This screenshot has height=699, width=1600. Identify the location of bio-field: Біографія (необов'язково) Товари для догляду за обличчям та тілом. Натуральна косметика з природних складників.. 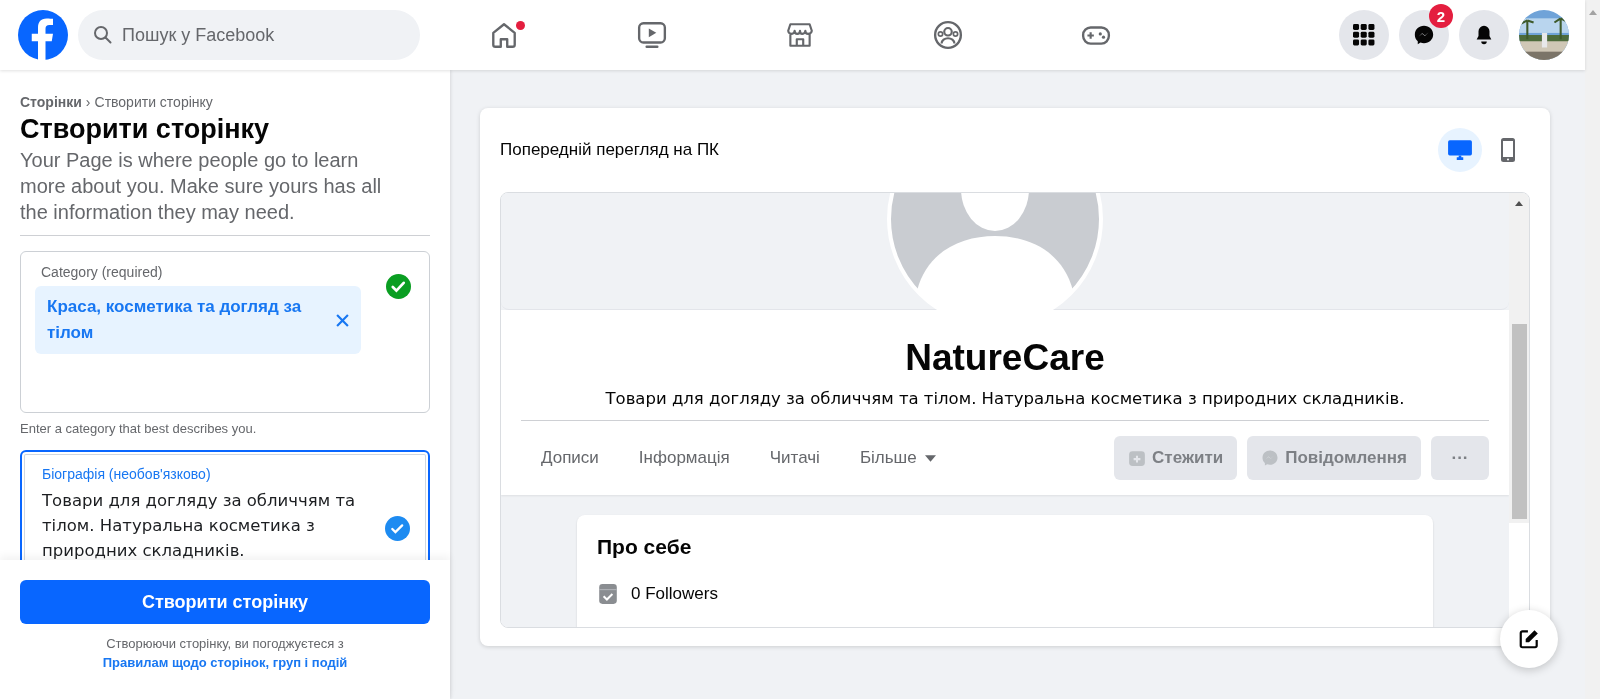
(225, 505).